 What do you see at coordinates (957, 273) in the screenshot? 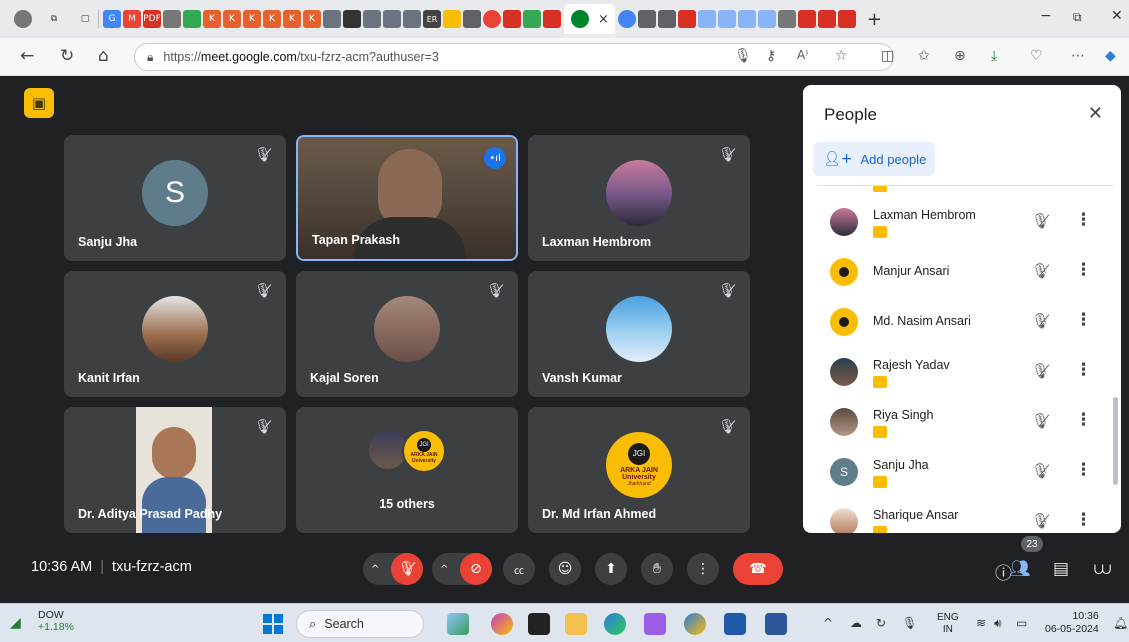
I see `list-item: Manjur Ansari 🎙︎̸ ⋮` at bounding box center [957, 273].